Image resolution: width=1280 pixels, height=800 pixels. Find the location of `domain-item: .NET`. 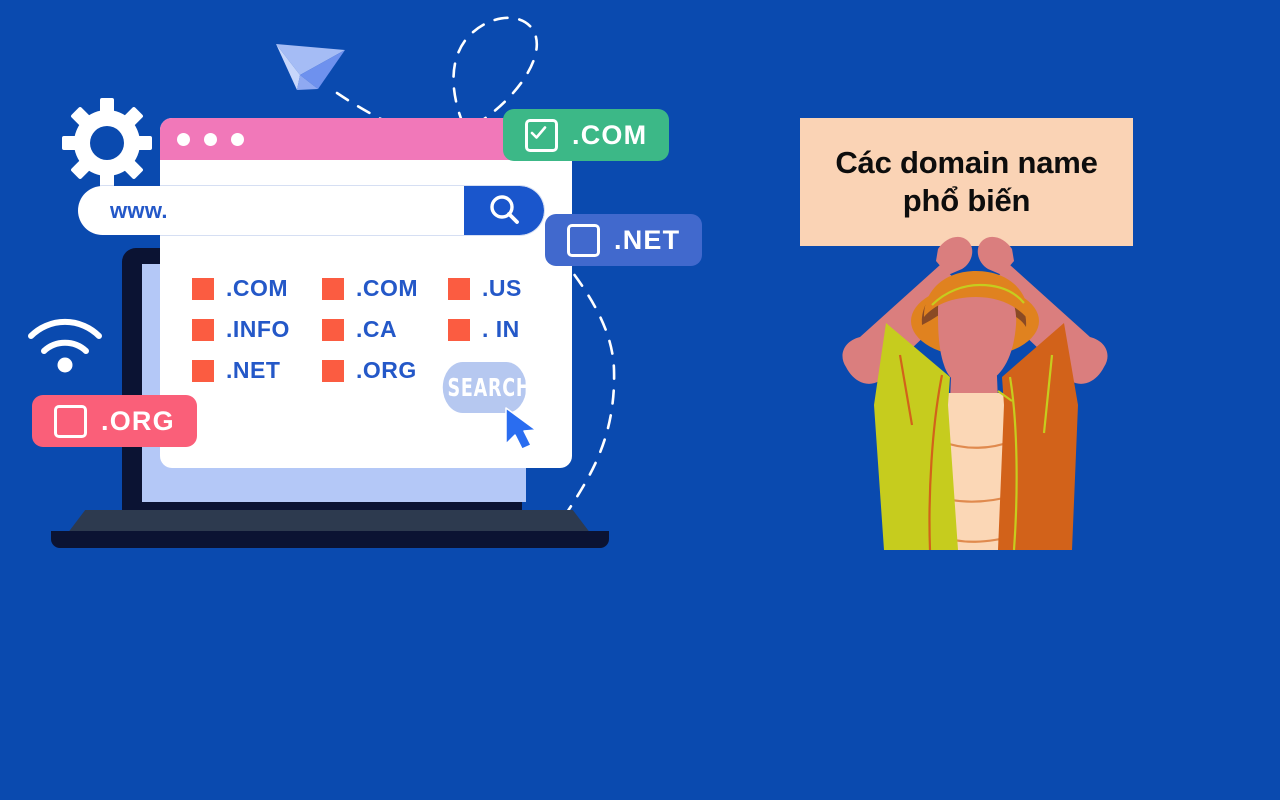

domain-item: .NET is located at coordinates (257, 370).